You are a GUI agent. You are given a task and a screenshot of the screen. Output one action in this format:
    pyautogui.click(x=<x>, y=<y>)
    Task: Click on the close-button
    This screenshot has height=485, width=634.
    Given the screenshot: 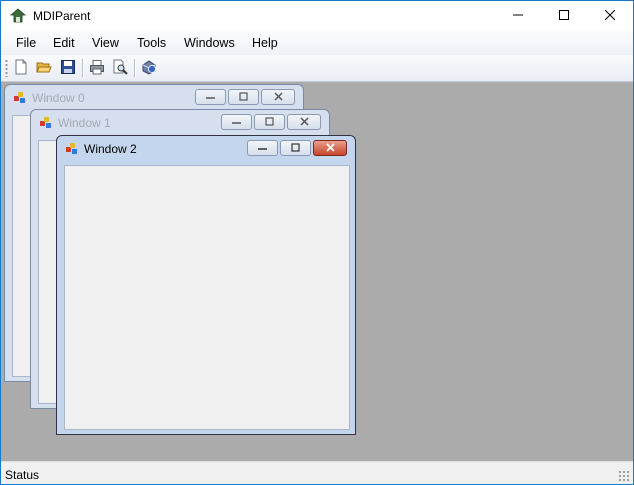 What is the action you would take?
    pyautogui.click(x=610, y=16)
    